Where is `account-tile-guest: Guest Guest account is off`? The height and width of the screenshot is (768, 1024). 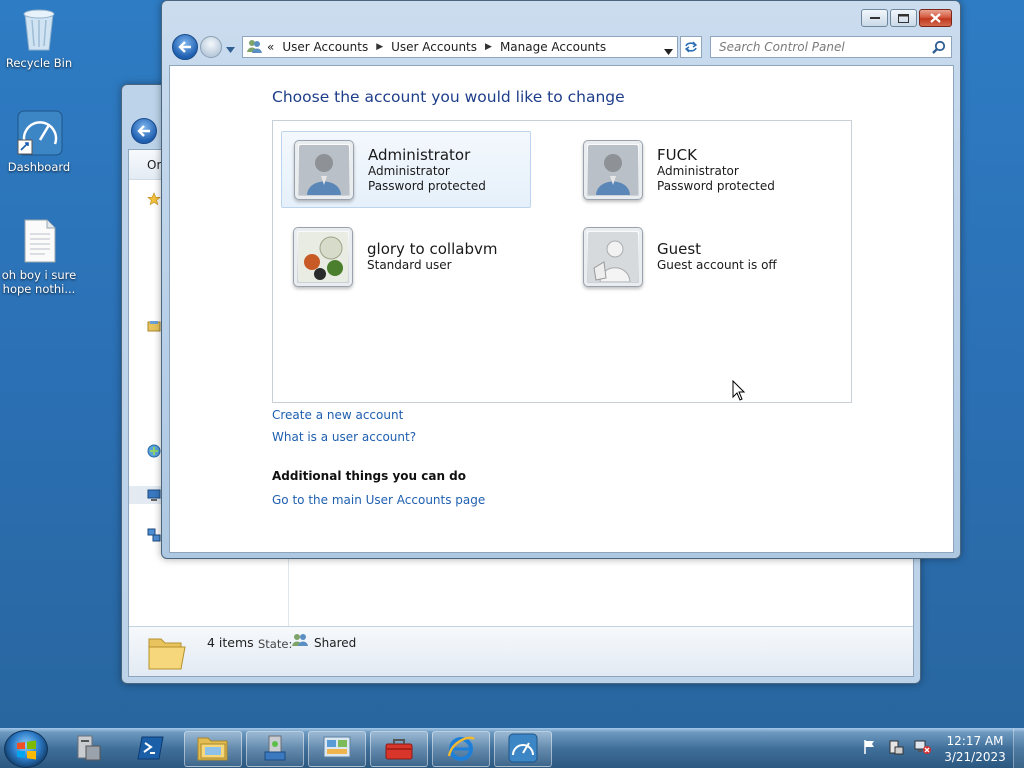
account-tile-guest: Guest Guest account is off is located at coordinates (696, 256).